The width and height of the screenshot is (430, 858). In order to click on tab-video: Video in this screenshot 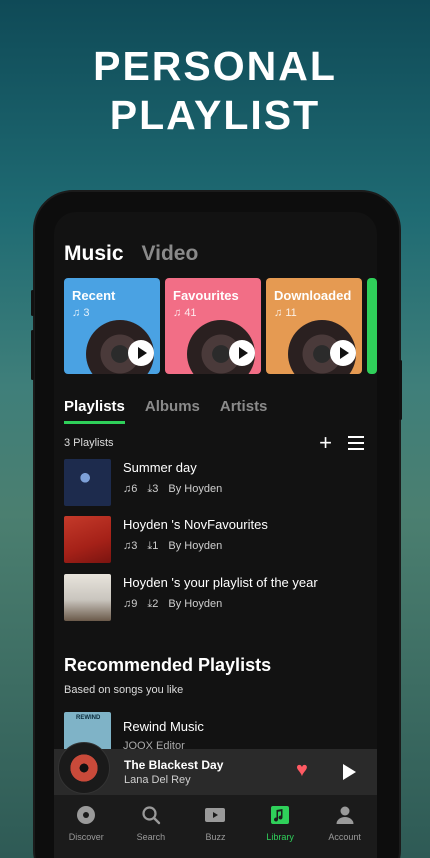, I will do `click(170, 254)`.